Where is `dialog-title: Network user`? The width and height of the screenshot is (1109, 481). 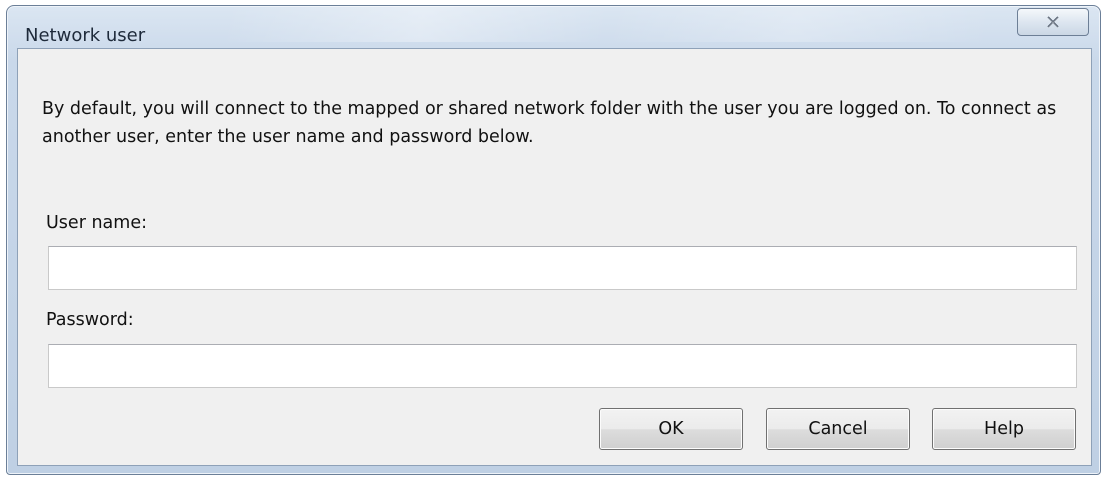 dialog-title: Network user is located at coordinates (85, 35).